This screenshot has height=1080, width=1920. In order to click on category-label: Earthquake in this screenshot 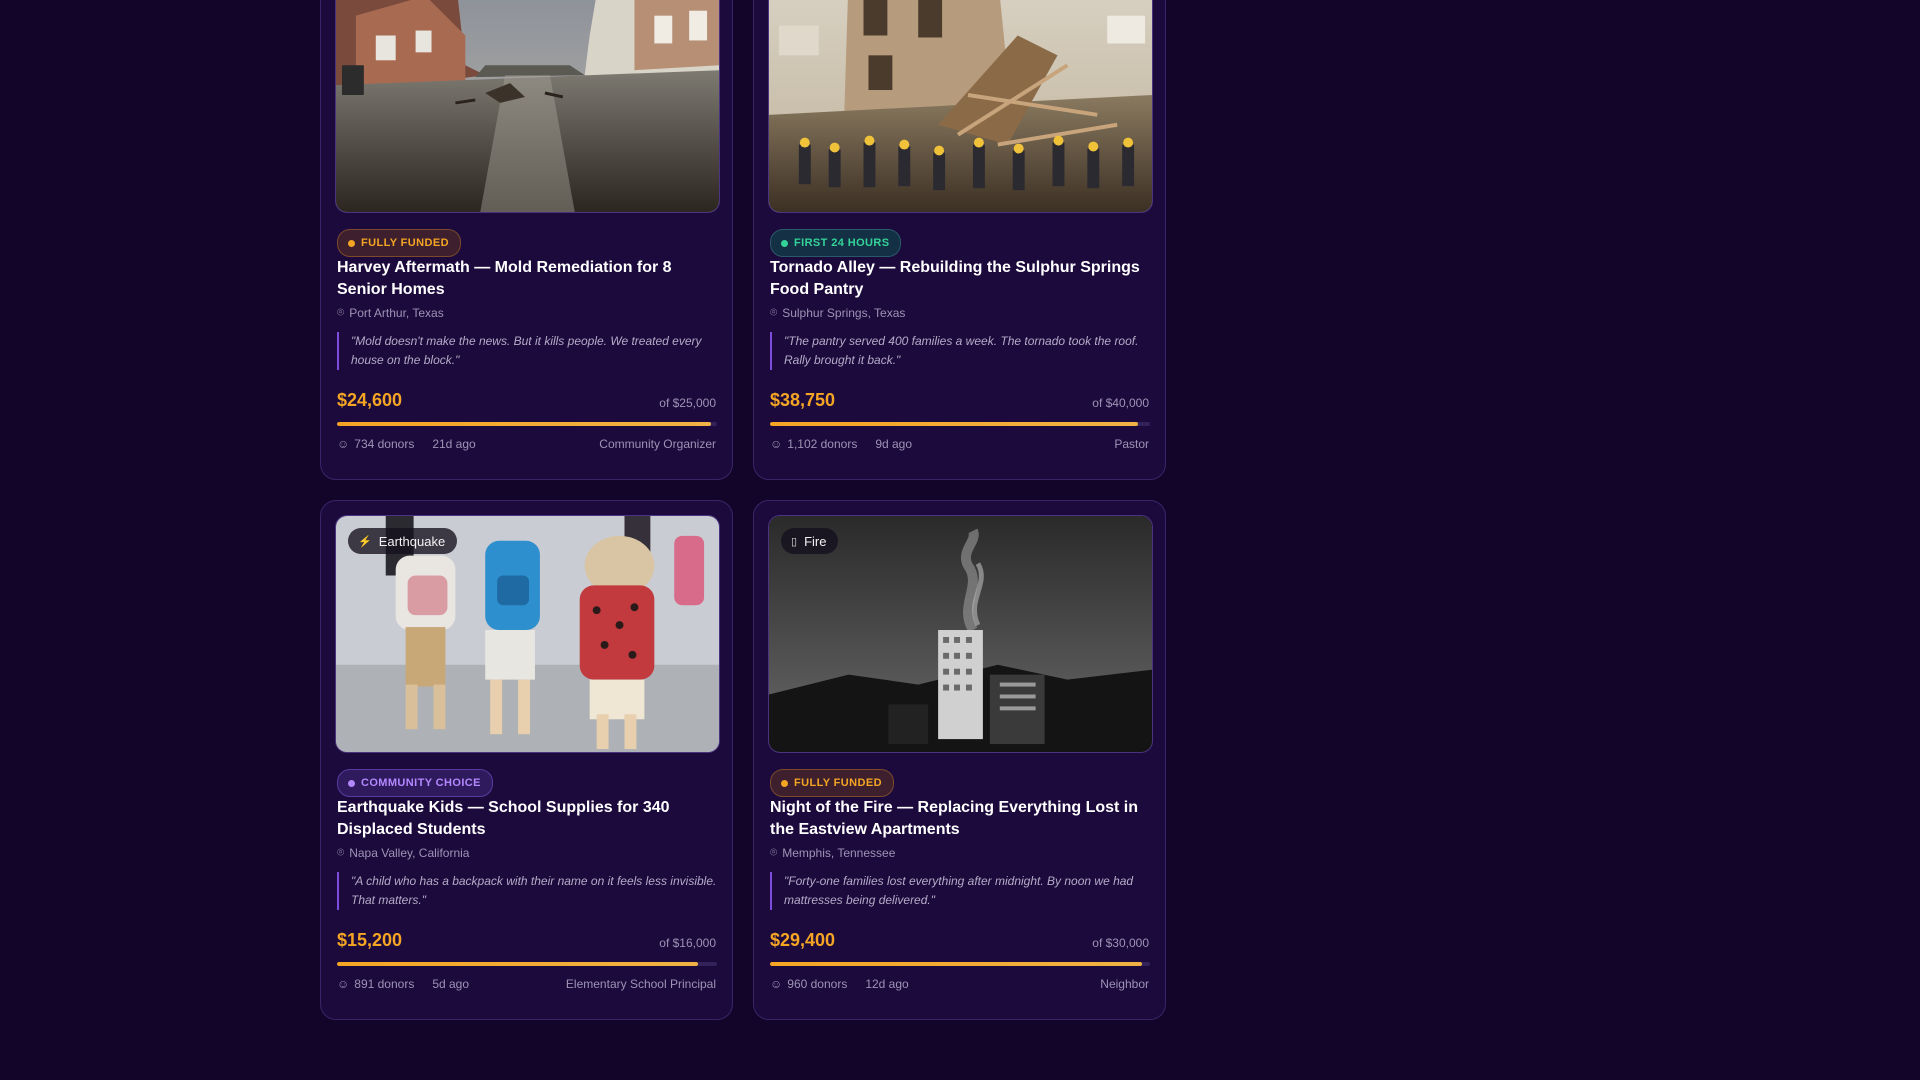, I will do `click(412, 541)`.